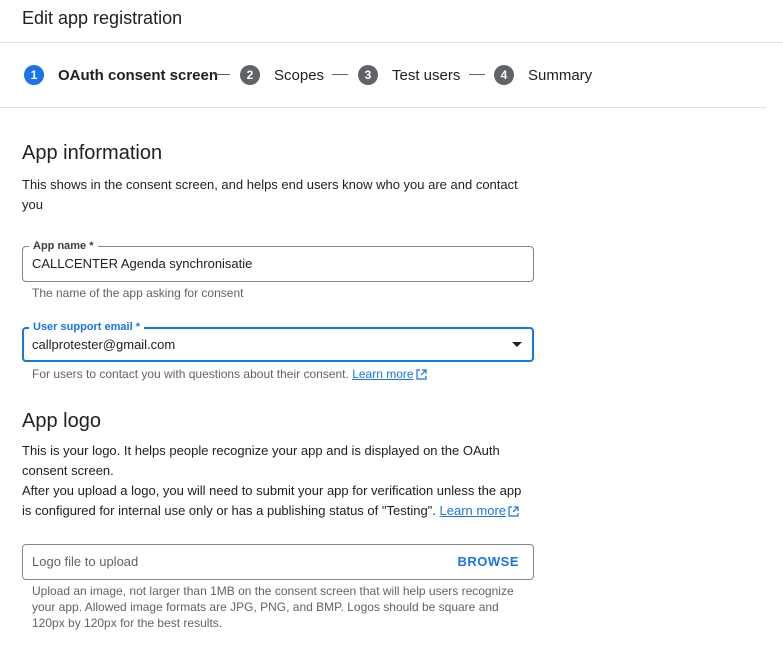 Image resolution: width=783 pixels, height=654 pixels. Describe the element at coordinates (86, 327) in the screenshot. I see `user-support-email-label: User support email *` at that location.